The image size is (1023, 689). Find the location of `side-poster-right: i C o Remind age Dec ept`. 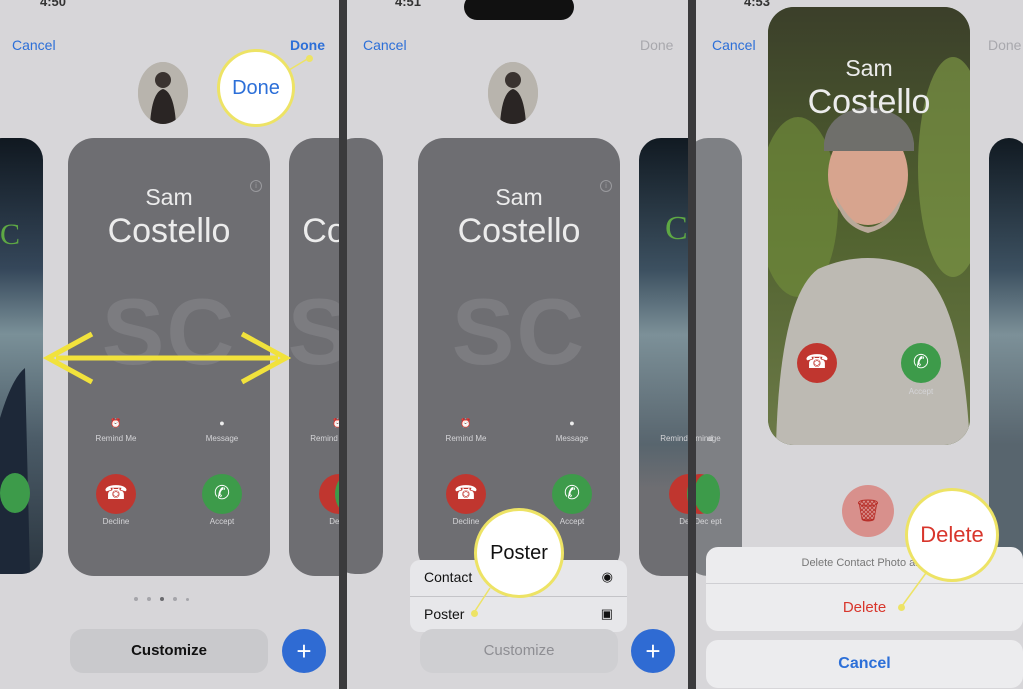

side-poster-right: i C o Remind age Dec ept is located at coordinates (663, 357).